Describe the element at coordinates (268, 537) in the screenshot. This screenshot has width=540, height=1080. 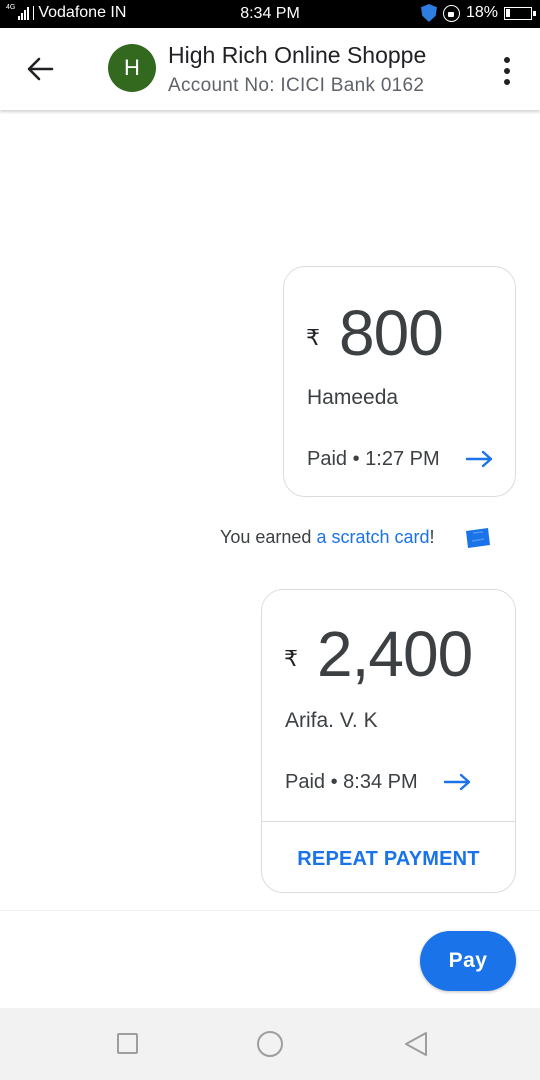
I see `scratch-prefix: You earned` at that location.